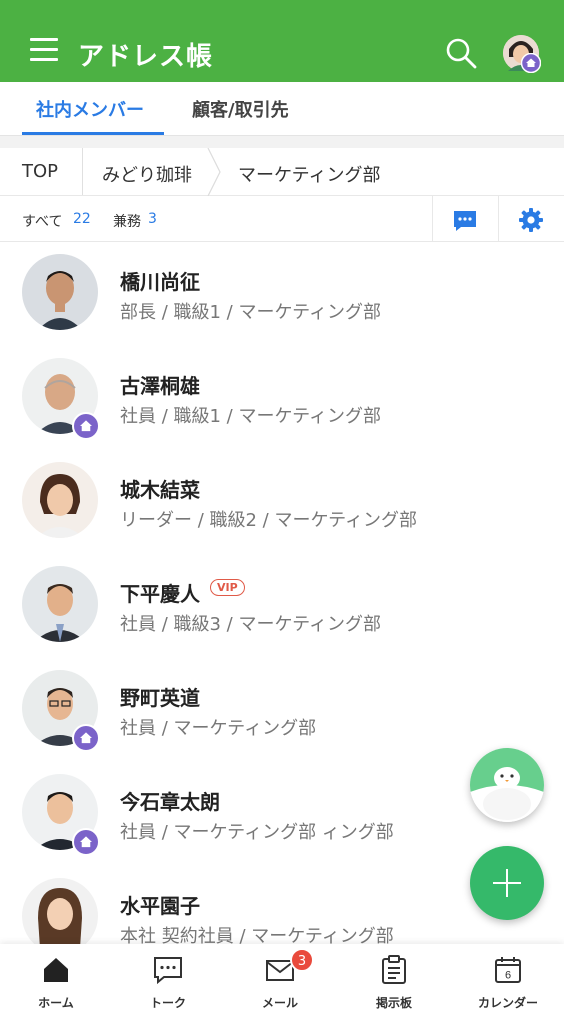  What do you see at coordinates (282, 41) in the screenshot?
I see `app-header: アドレス帳` at bounding box center [282, 41].